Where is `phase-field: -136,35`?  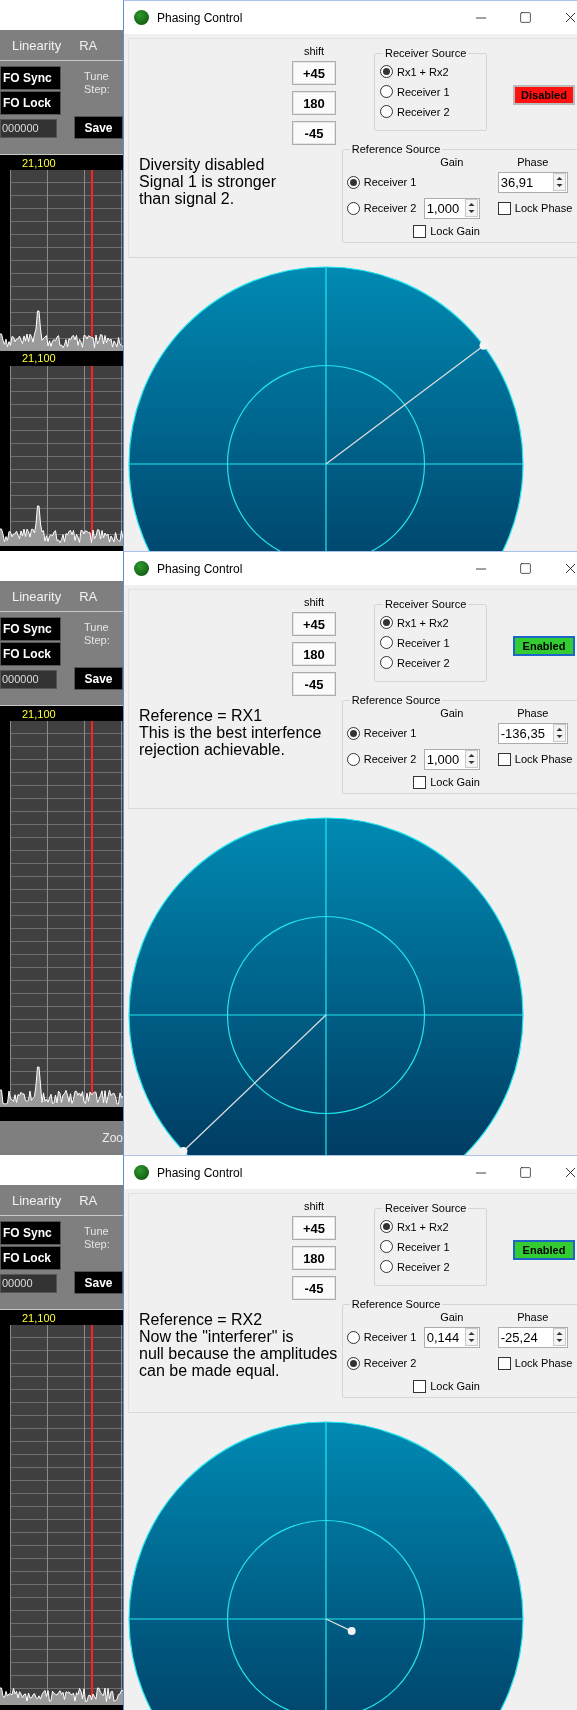
phase-field: -136,35 is located at coordinates (532, 733).